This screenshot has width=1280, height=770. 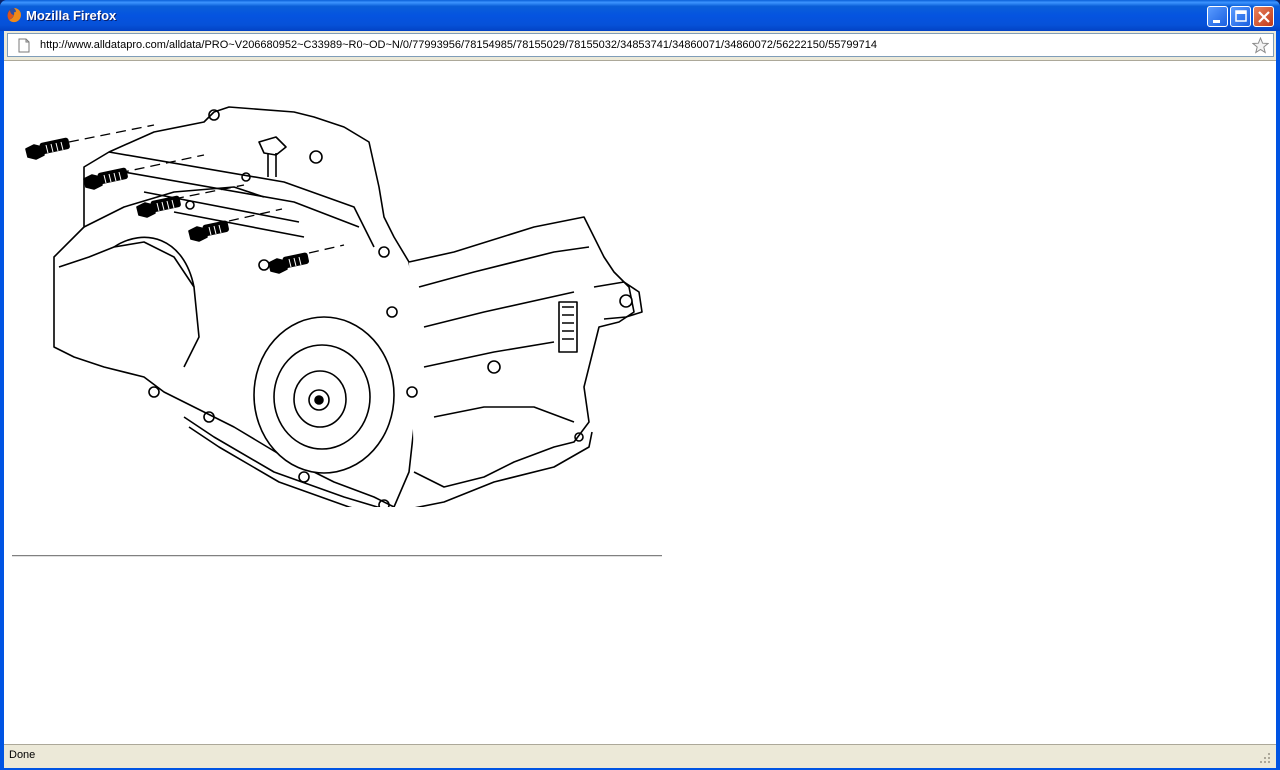 I want to click on close-icon, so click(x=1264, y=17).